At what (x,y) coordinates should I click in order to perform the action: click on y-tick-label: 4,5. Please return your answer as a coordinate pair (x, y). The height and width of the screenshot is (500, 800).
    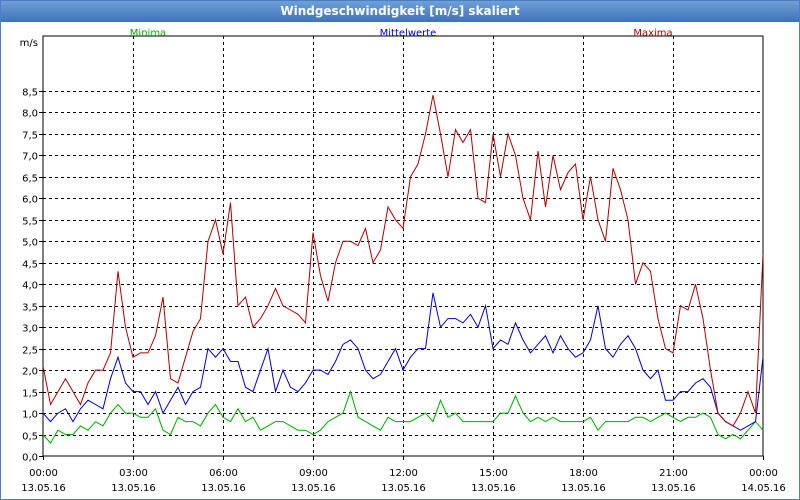
    Looking at the image, I should click on (30, 265).